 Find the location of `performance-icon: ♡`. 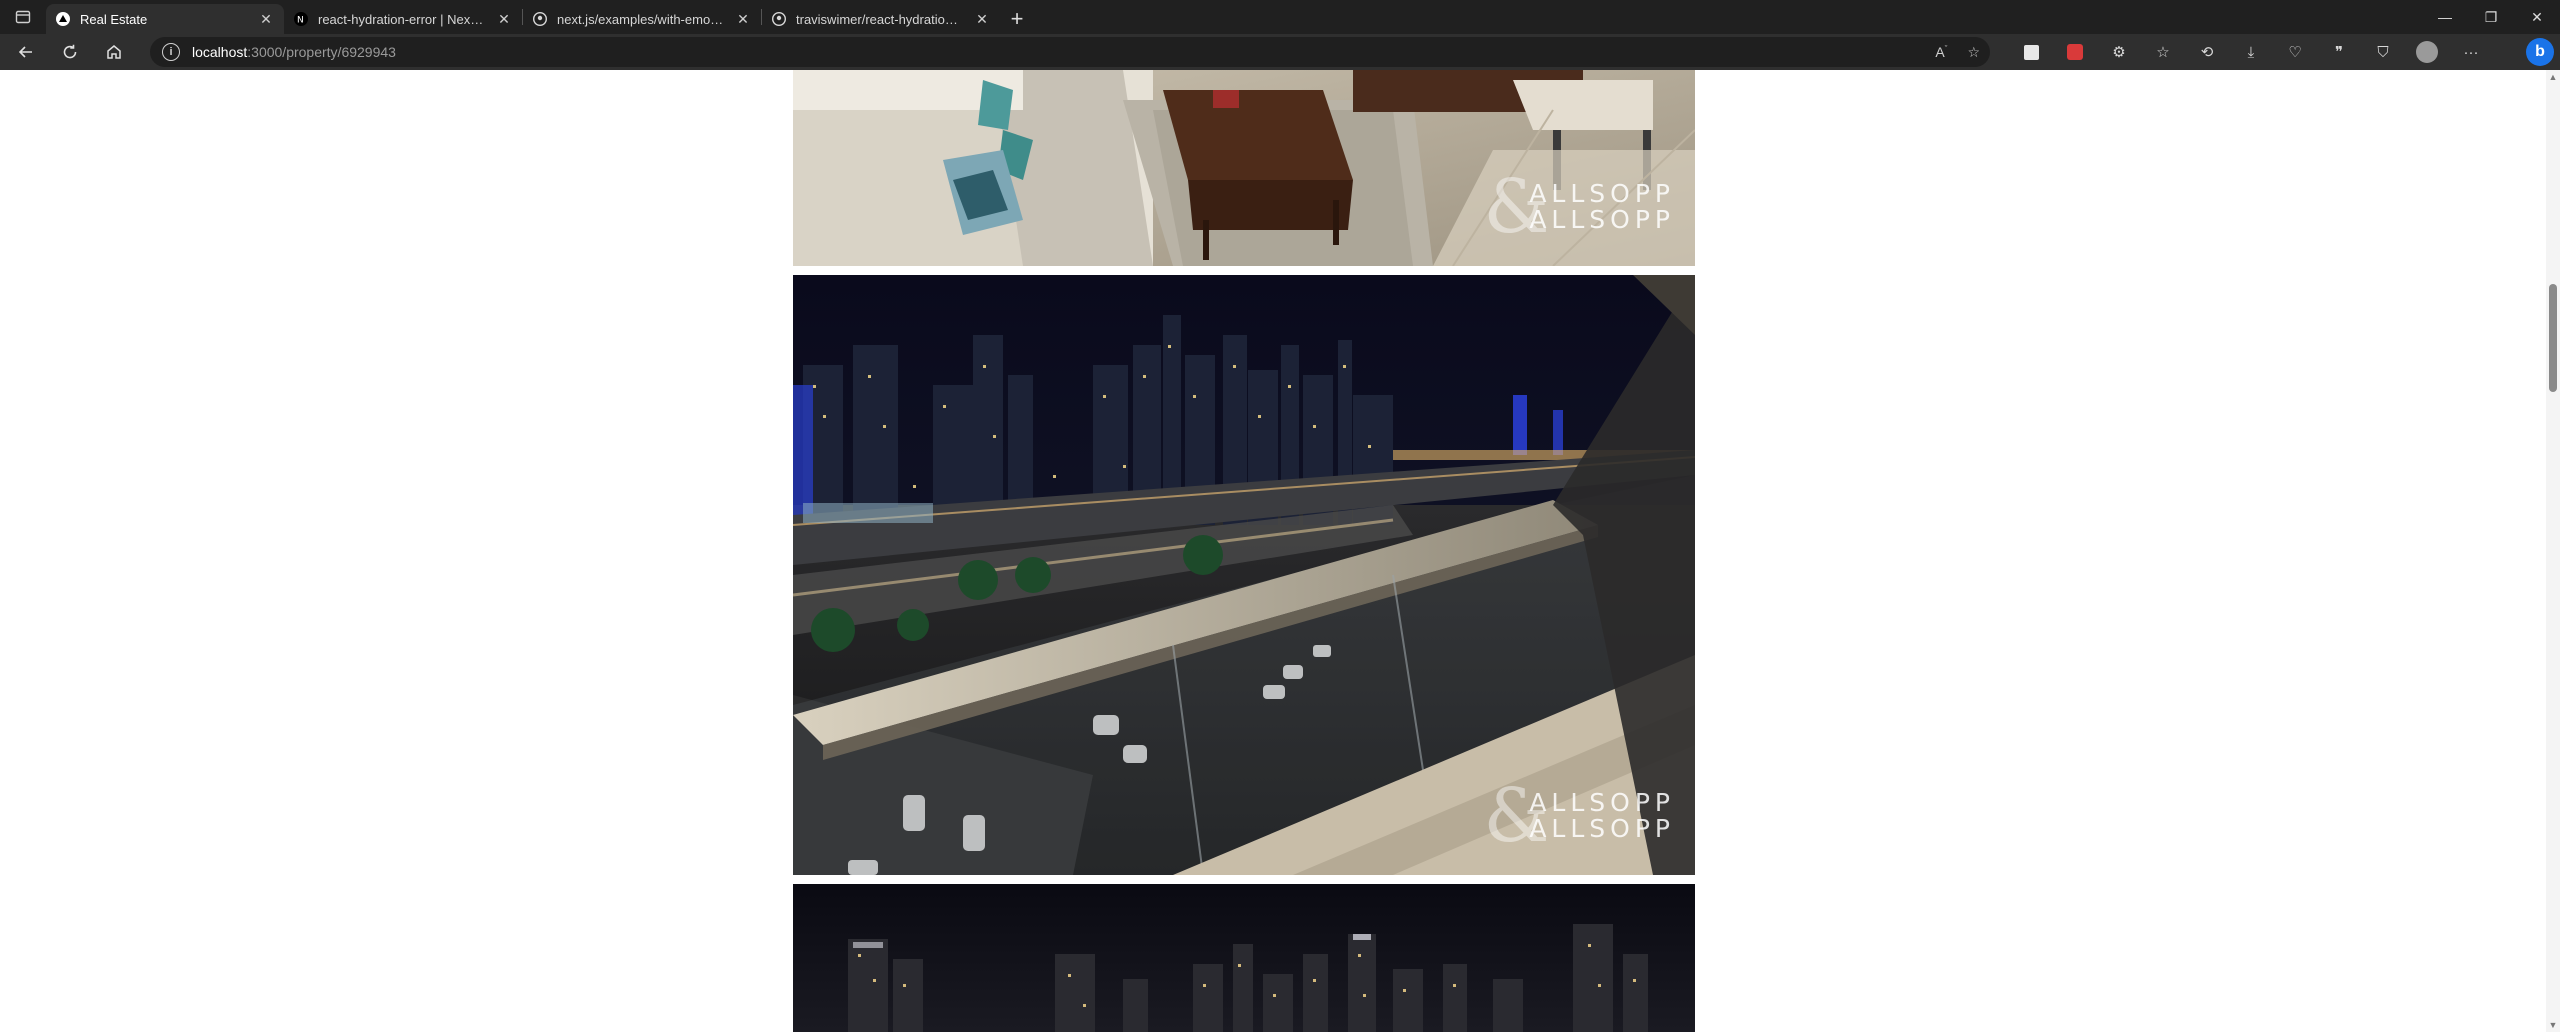

performance-icon: ♡ is located at coordinates (2295, 52).